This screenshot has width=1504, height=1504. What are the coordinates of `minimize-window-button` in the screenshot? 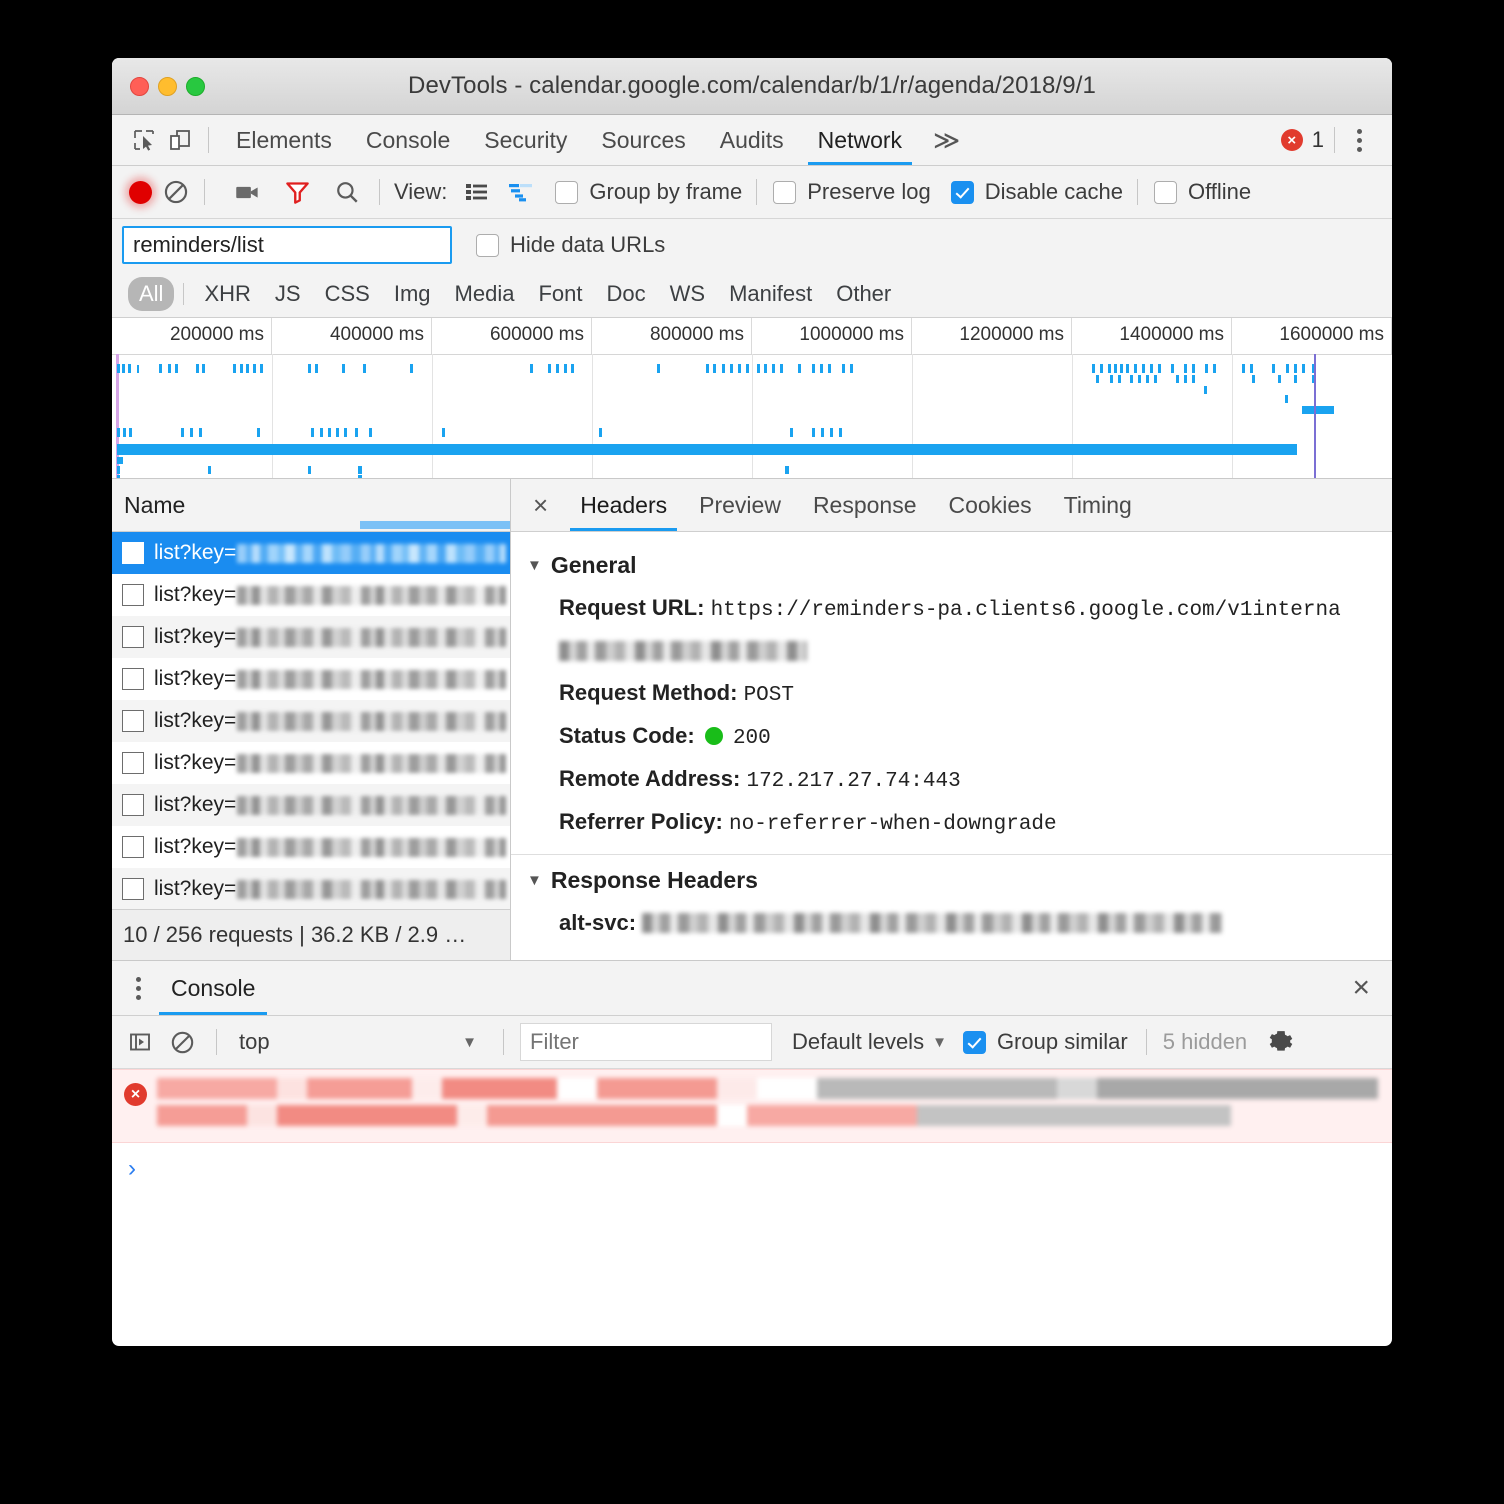 It's located at (167, 86).